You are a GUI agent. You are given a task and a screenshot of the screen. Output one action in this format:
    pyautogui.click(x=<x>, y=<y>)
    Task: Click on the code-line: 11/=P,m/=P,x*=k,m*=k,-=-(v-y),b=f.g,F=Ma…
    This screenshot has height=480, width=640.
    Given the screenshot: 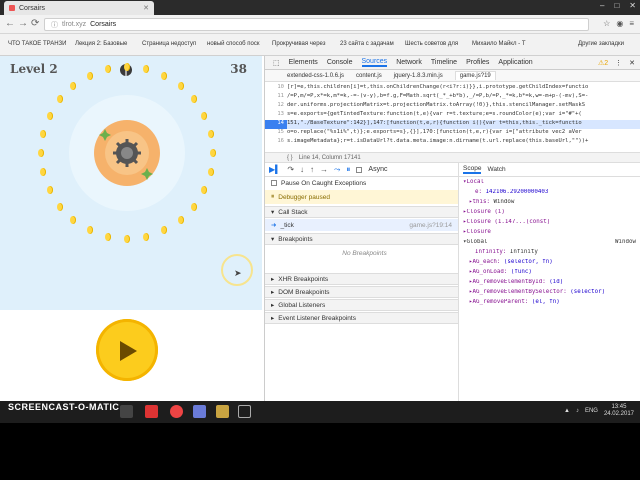 What is the action you would take?
    pyautogui.click(x=452, y=97)
    